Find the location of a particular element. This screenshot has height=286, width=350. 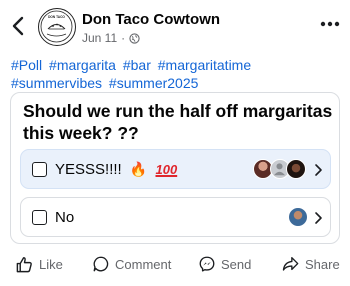

share-label: Share is located at coordinates (322, 264).